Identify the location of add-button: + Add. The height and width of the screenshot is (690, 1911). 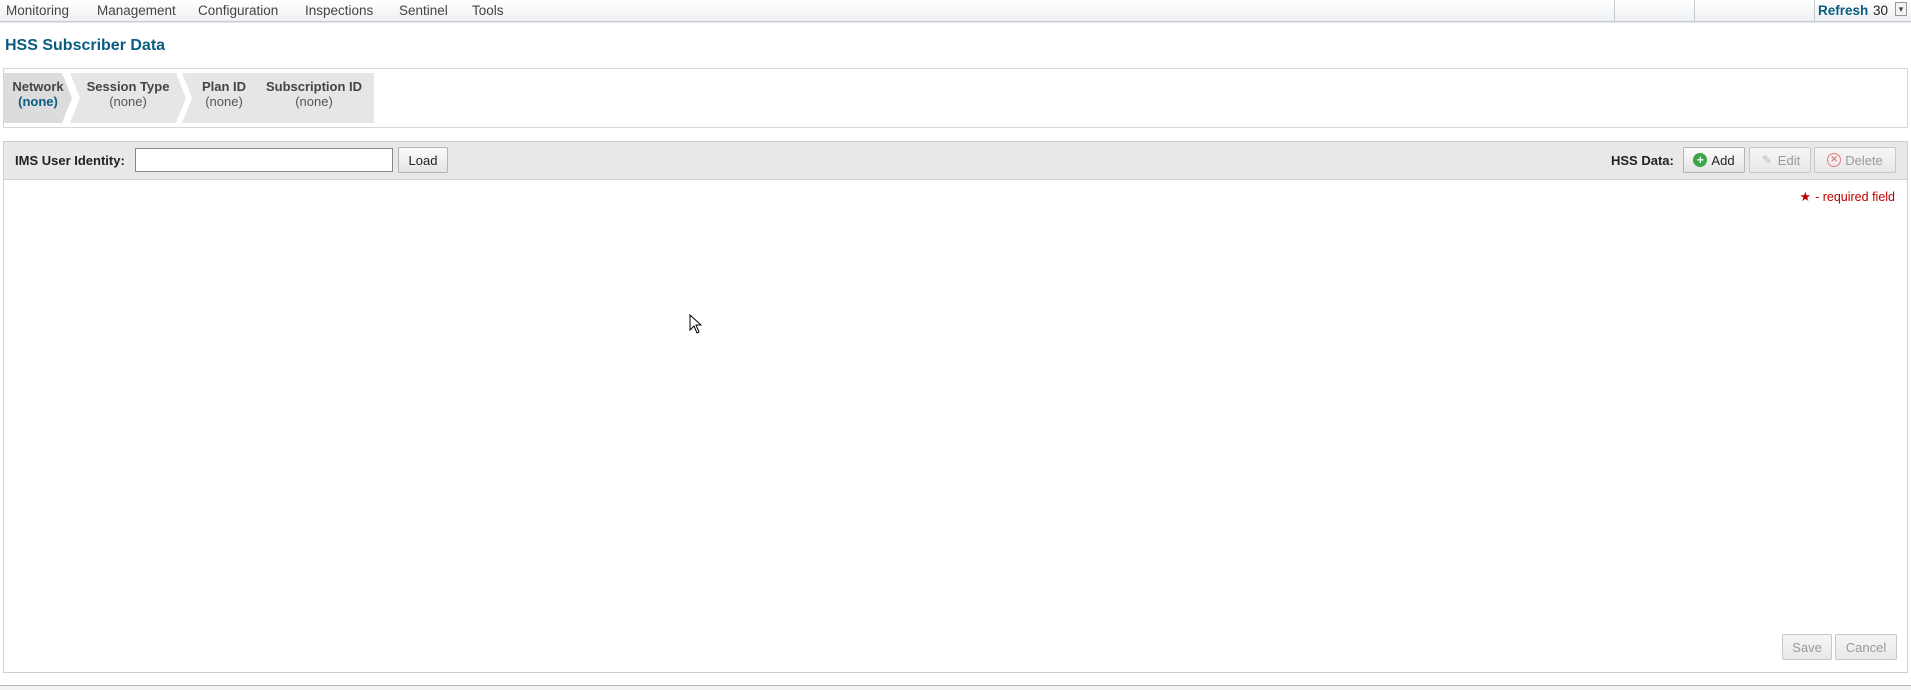
(1714, 160).